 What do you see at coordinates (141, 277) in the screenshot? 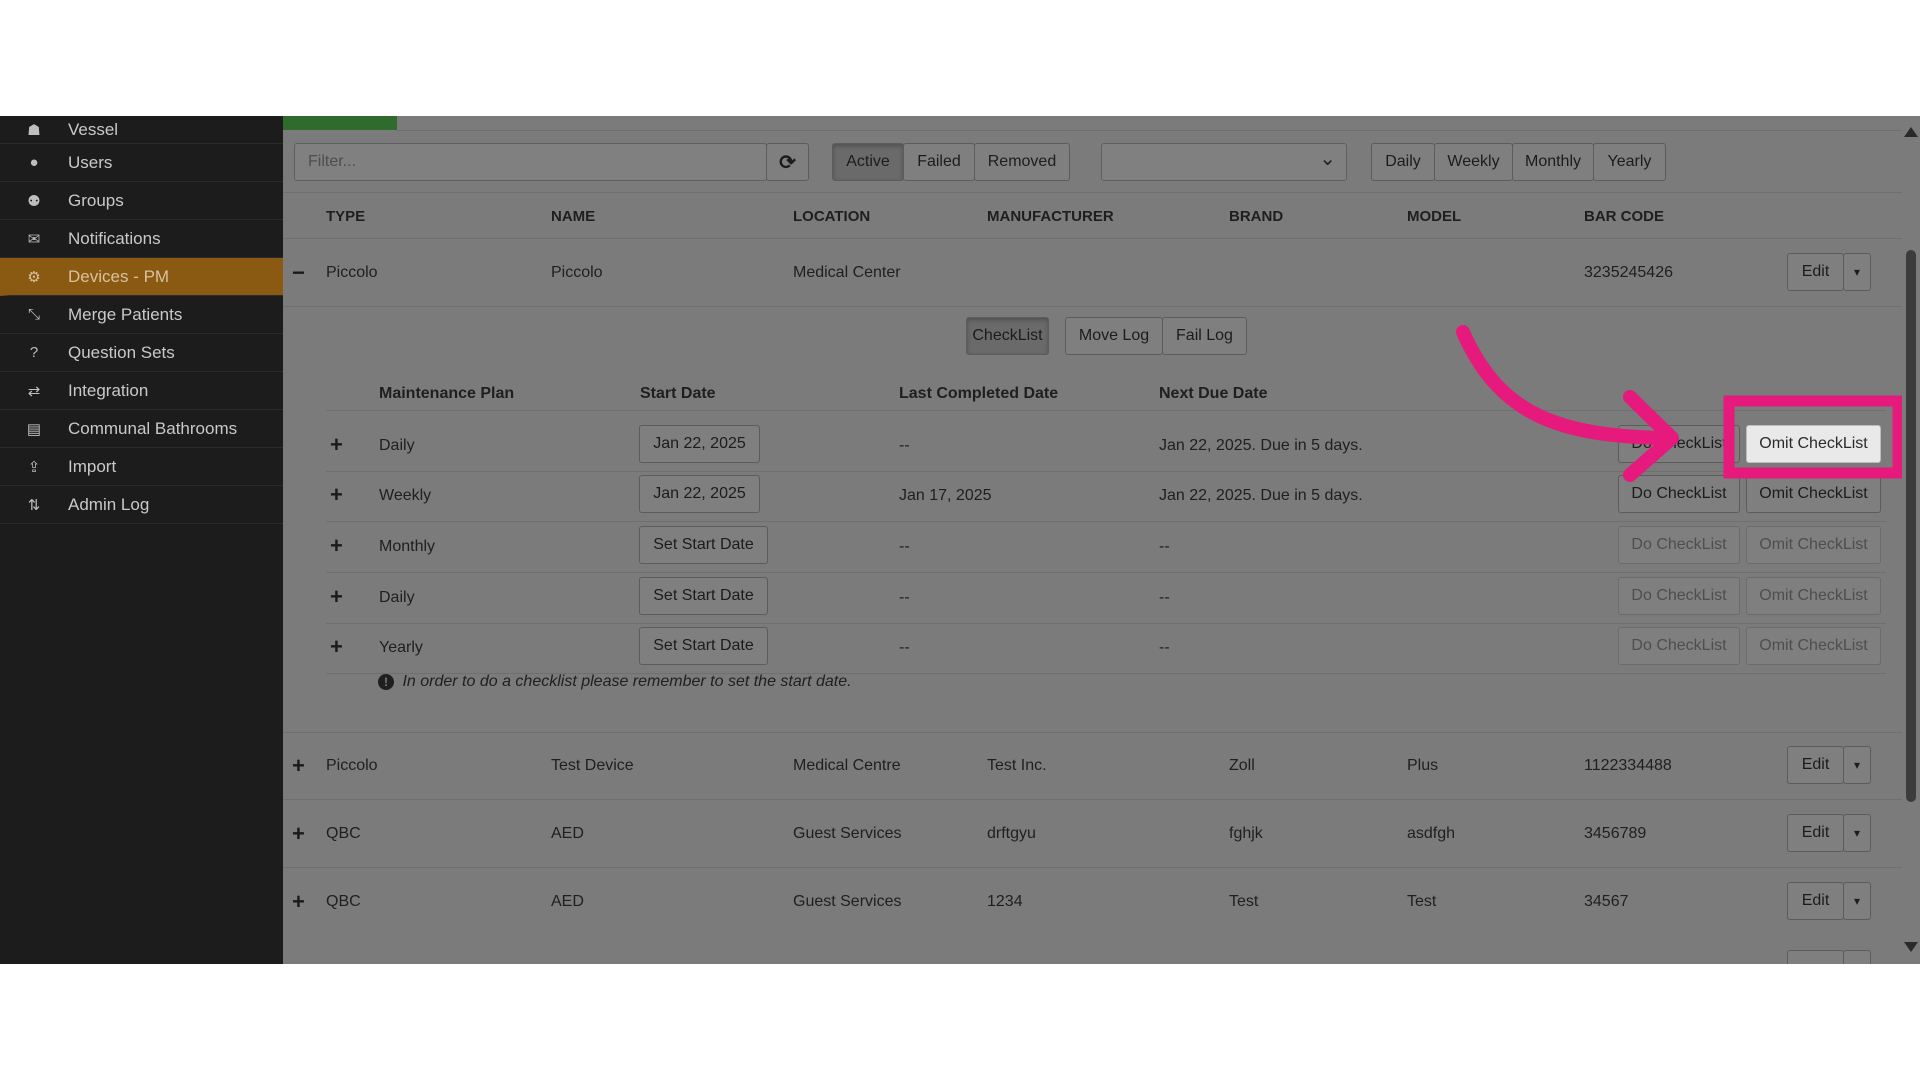
I see `sidebar-item: ⚙ Devices - PM` at bounding box center [141, 277].